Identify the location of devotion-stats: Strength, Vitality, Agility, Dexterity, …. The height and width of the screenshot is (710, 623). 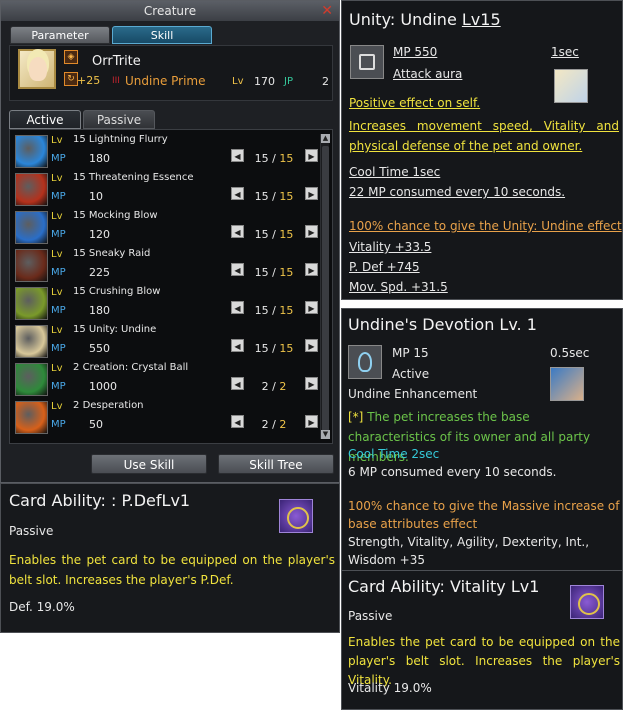
(469, 551).